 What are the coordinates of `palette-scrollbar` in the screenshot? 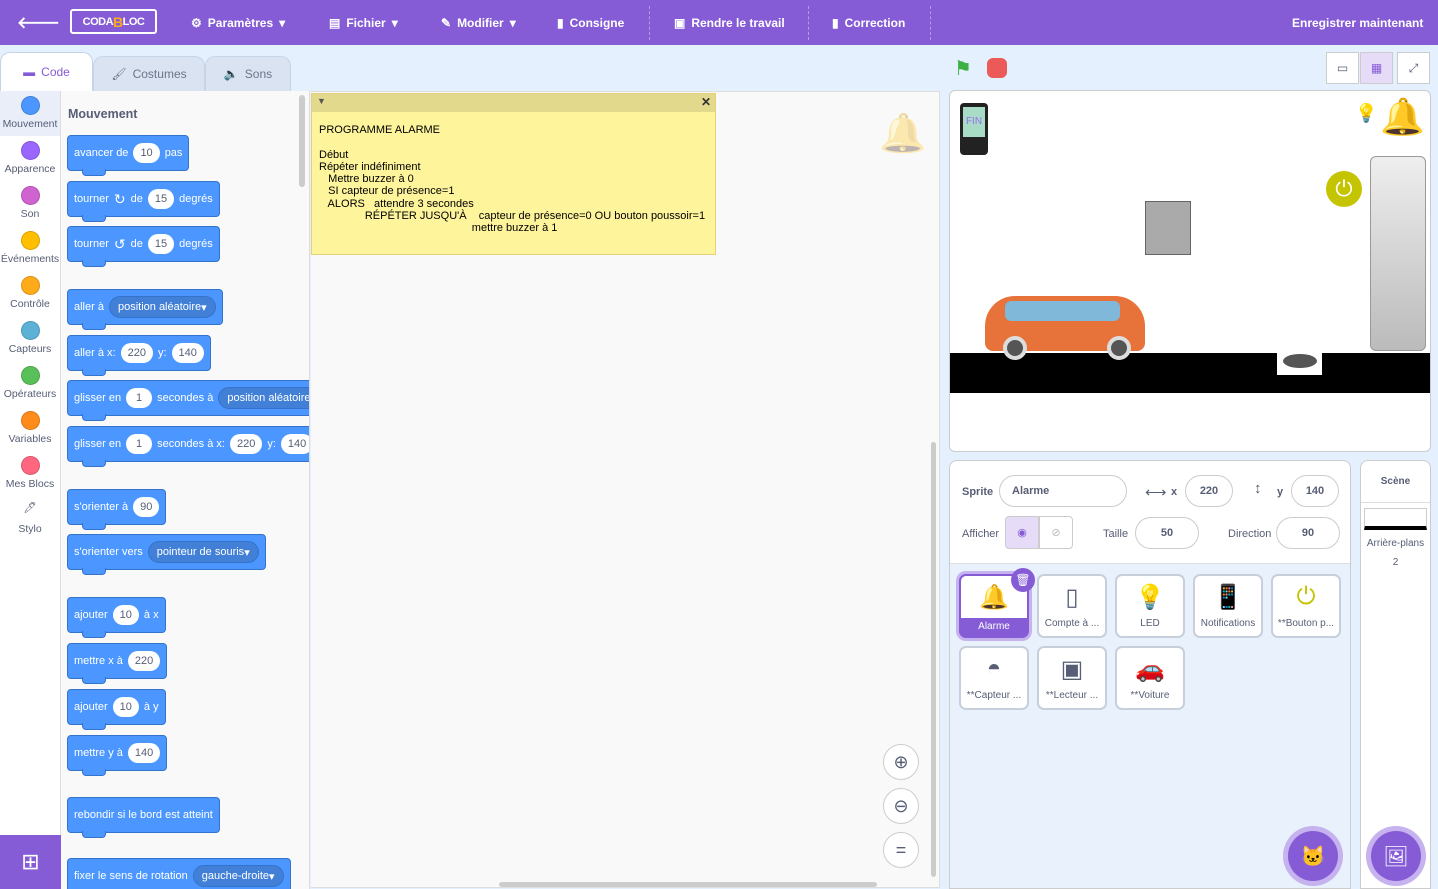 It's located at (302, 141).